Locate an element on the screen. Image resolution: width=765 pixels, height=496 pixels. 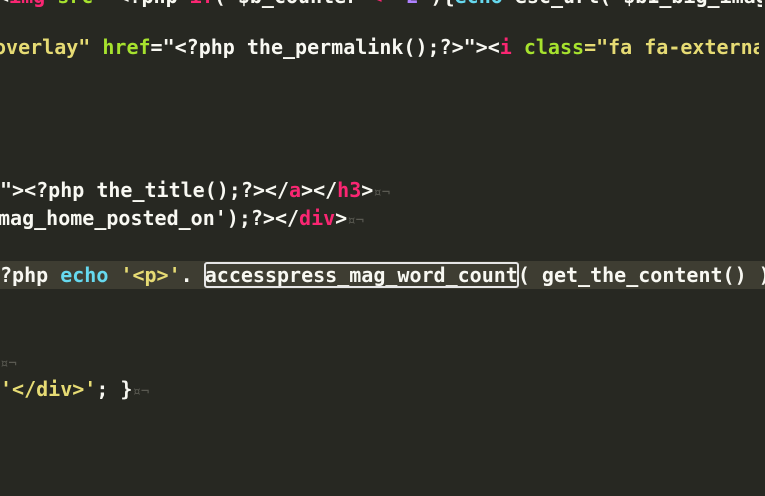
code-token: class is located at coordinates (554, 47).